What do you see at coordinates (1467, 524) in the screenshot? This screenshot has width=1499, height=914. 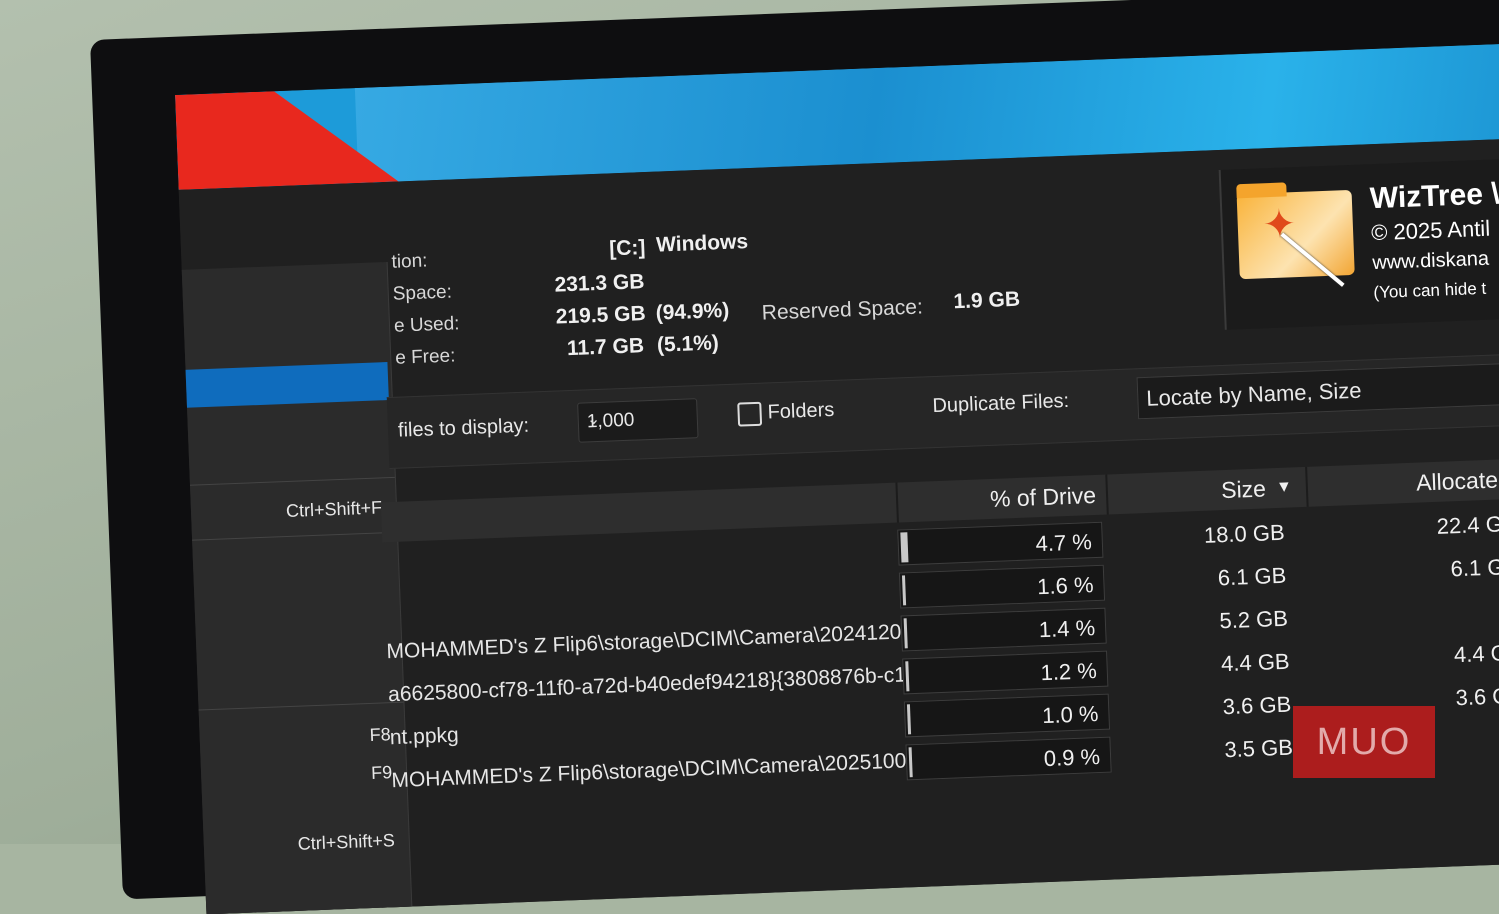 I see `allocated-value: 22.4 GB` at bounding box center [1467, 524].